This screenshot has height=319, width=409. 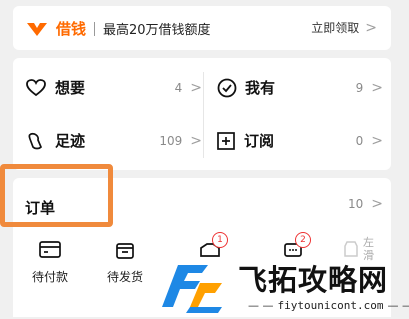 I want to click on want-label: 想要, so click(x=70, y=88).